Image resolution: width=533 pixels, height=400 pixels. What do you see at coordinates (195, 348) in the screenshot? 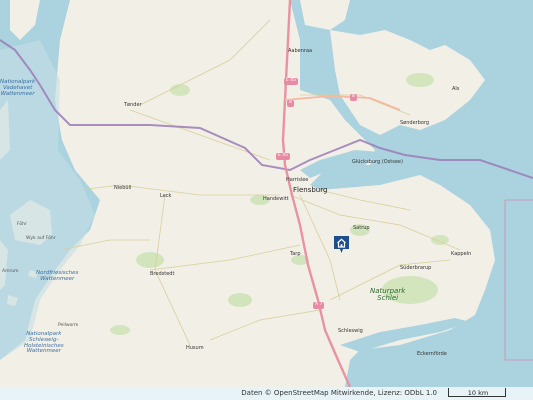
I see `place-label: Husum` at bounding box center [195, 348].